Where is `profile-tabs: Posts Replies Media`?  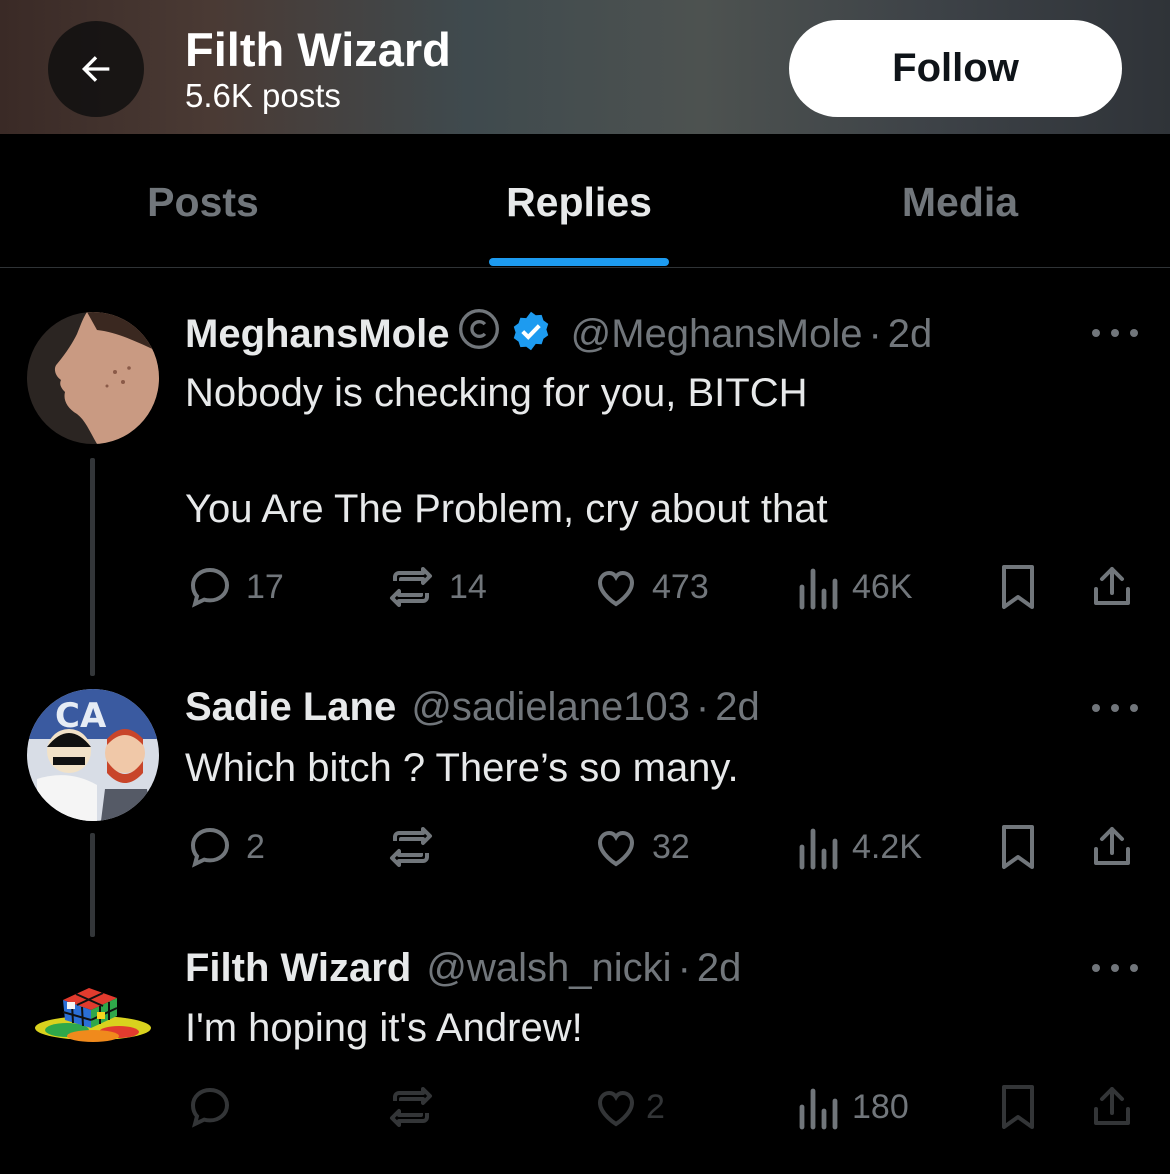
profile-tabs: Posts Replies Media is located at coordinates (585, 201).